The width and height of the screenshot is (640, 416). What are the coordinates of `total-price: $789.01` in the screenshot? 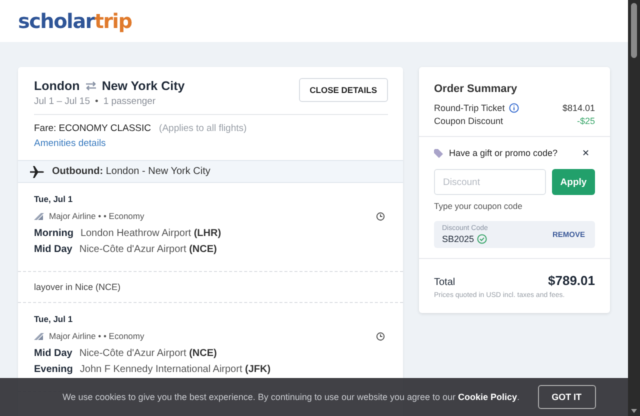 It's located at (571, 280).